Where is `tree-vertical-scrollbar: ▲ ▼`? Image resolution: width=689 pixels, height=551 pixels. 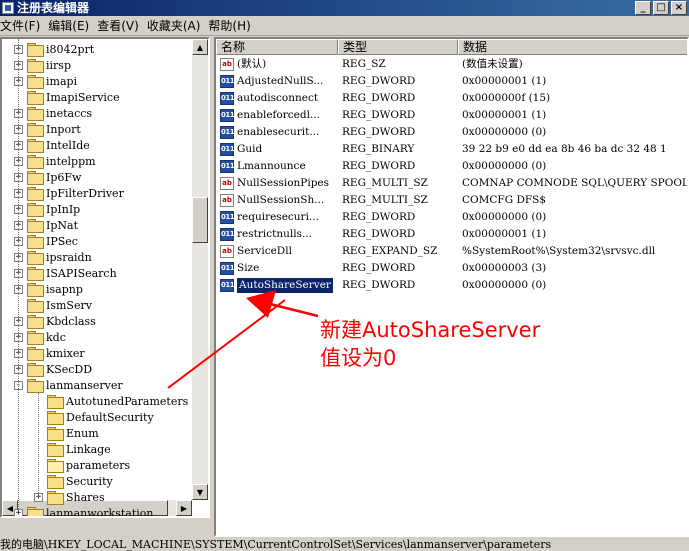 tree-vertical-scrollbar: ▲ ▼ is located at coordinates (200, 269).